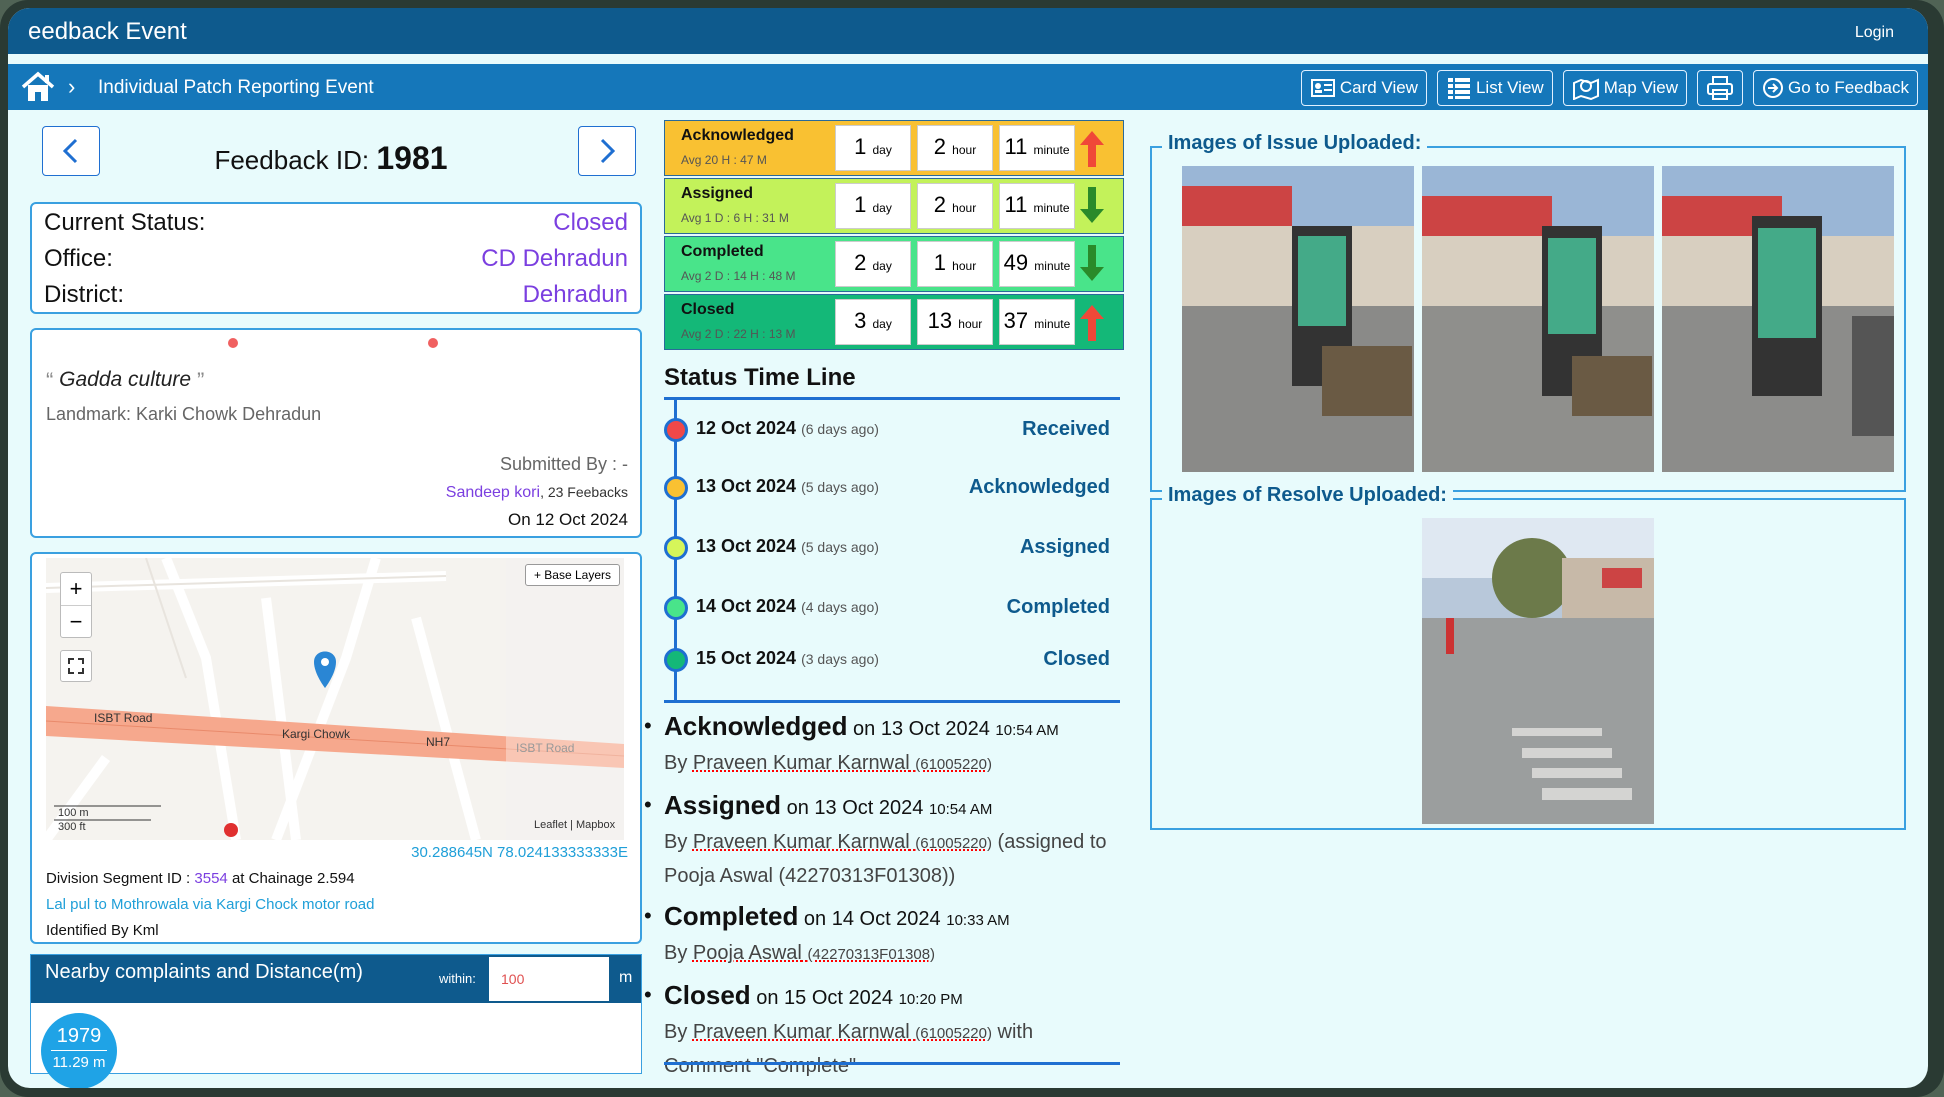 This screenshot has width=1944, height=1097. I want to click on login-link: Login, so click(1874, 33).